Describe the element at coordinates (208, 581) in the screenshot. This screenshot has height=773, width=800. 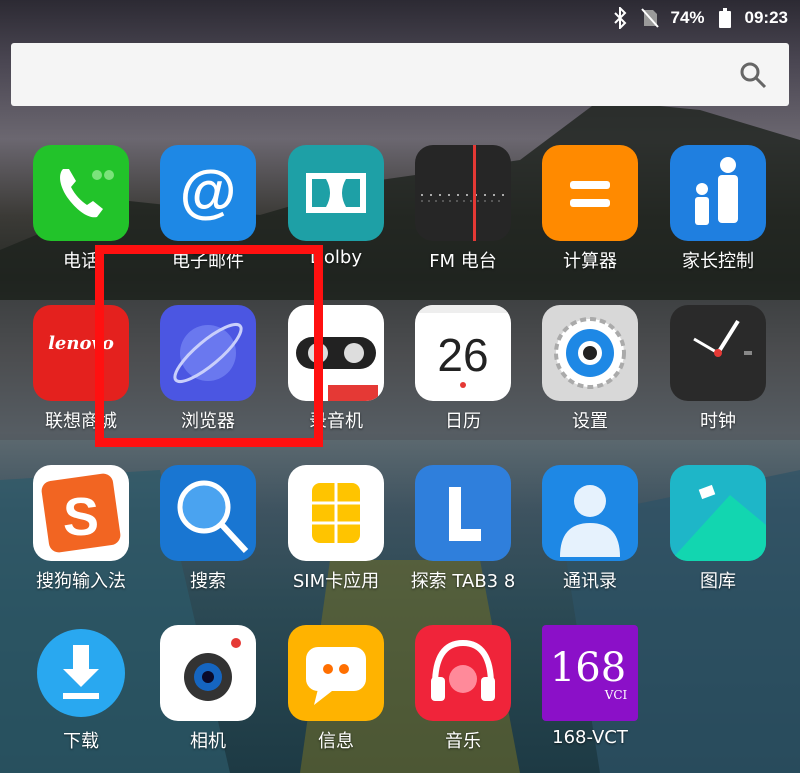
I see `app-label: 搜索` at that location.